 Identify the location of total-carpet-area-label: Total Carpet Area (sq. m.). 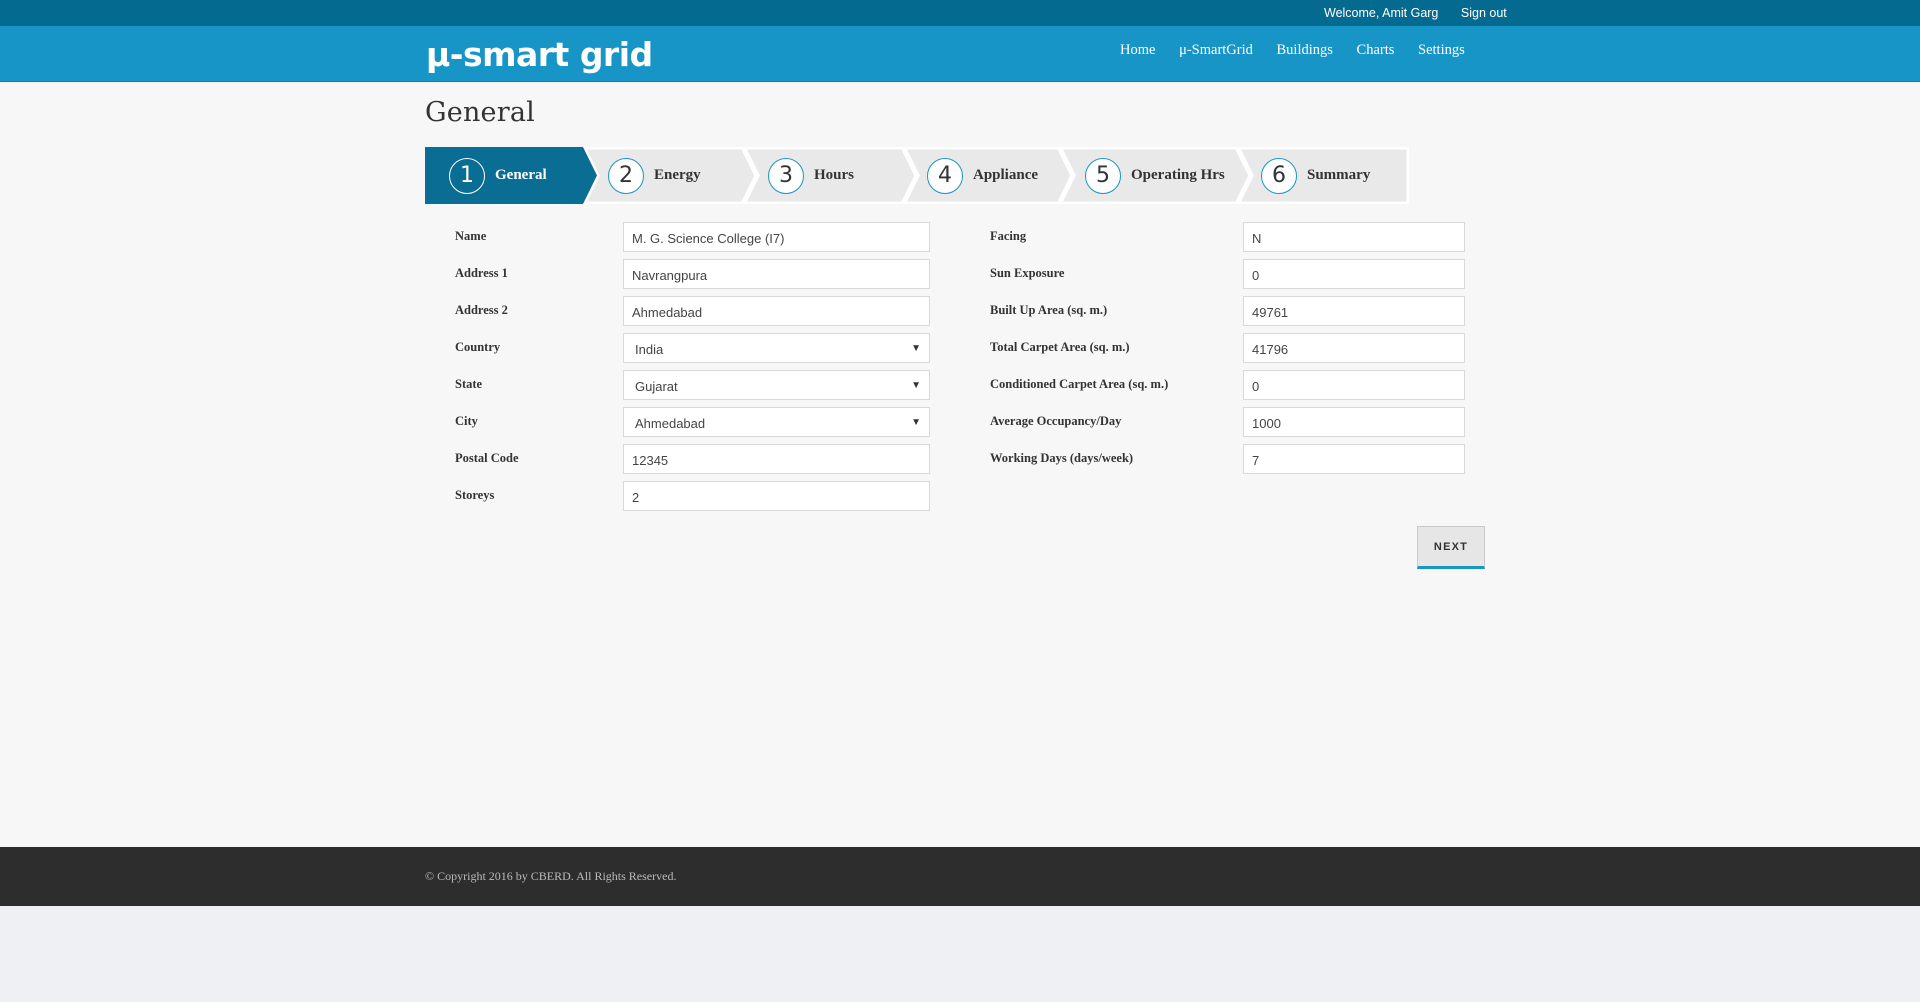
(1060, 347).